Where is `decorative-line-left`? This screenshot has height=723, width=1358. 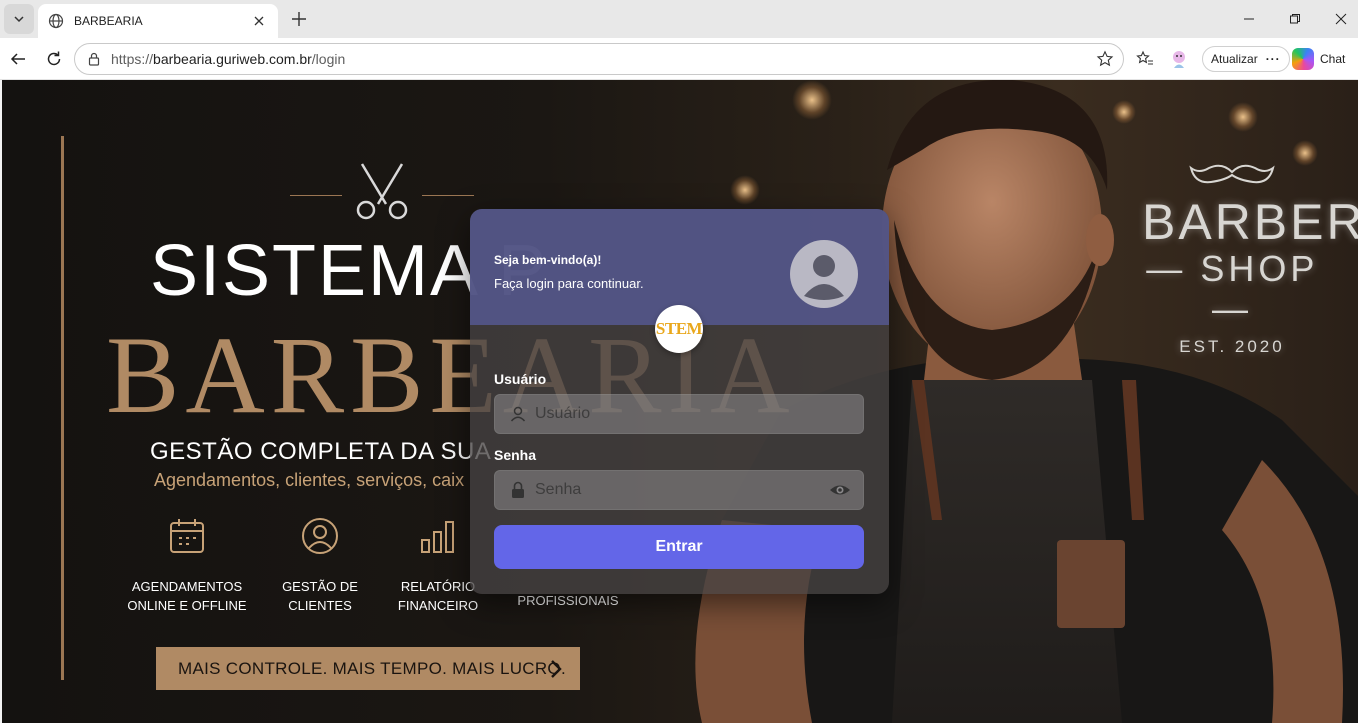 decorative-line-left is located at coordinates (316, 195).